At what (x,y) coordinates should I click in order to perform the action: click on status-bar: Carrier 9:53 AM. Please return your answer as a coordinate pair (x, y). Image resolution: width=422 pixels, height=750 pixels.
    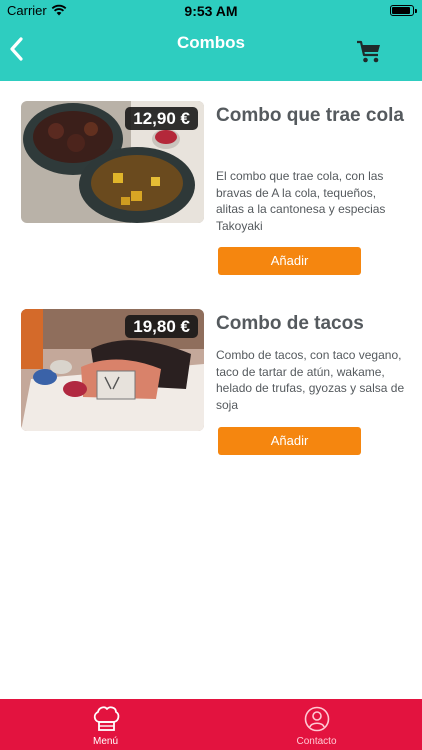
    Looking at the image, I should click on (211, 11).